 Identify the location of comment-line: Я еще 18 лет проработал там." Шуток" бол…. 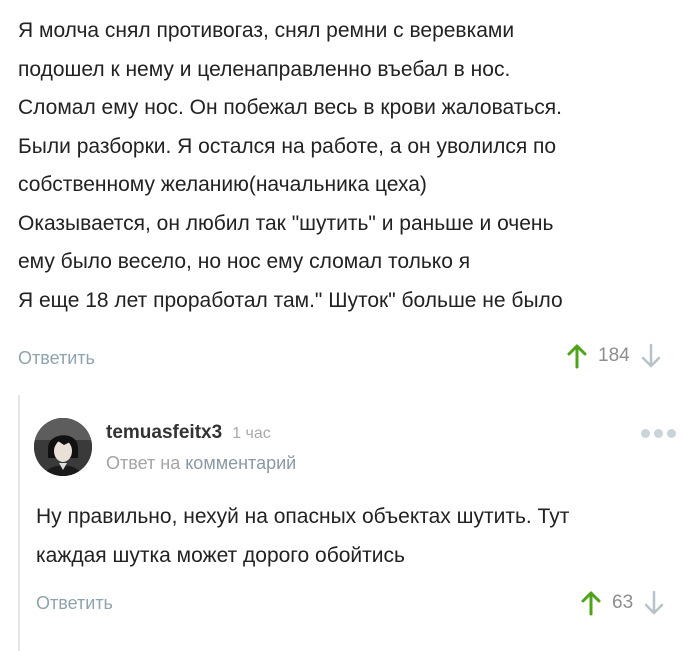
(290, 300).